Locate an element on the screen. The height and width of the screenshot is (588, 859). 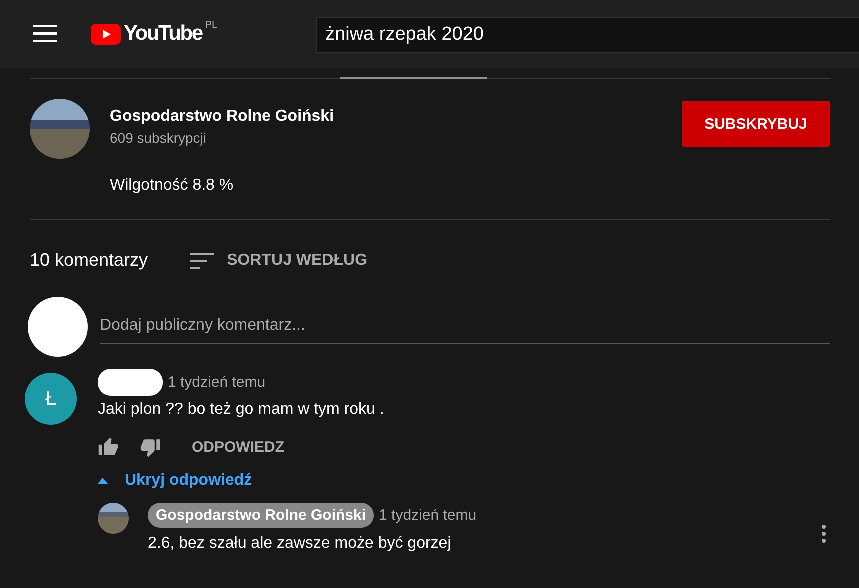
logo-text: YouTube is located at coordinates (163, 34).